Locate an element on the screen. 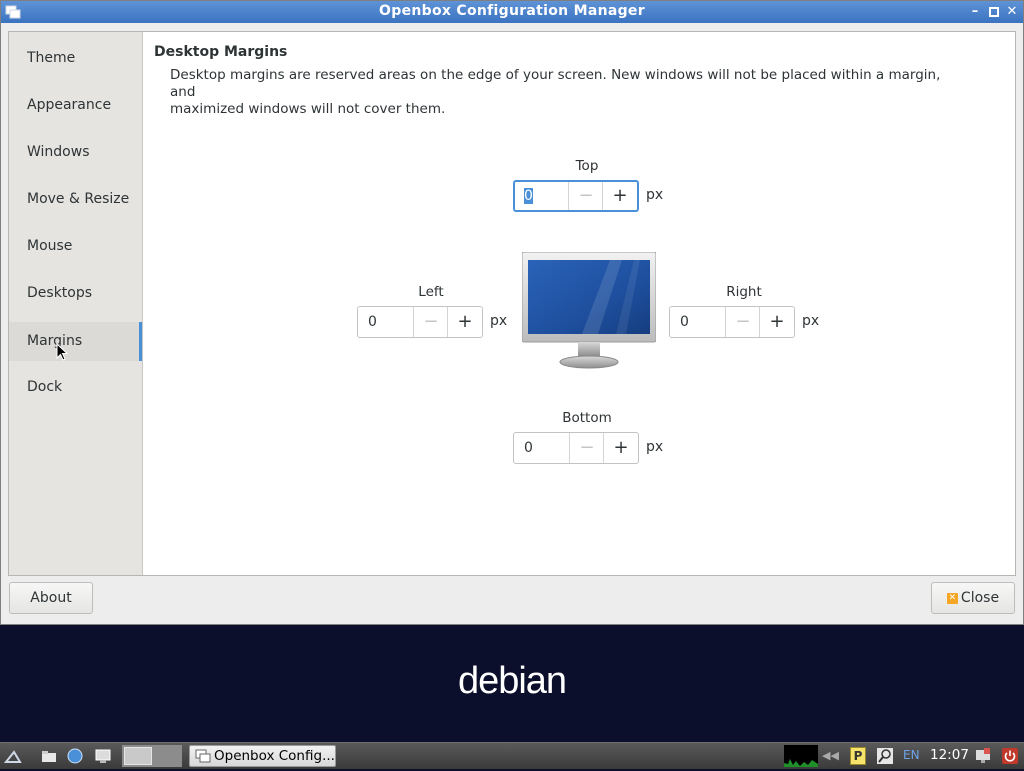 The height and width of the screenshot is (771, 1024). bottom-margin-input: 0 is located at coordinates (544, 448).